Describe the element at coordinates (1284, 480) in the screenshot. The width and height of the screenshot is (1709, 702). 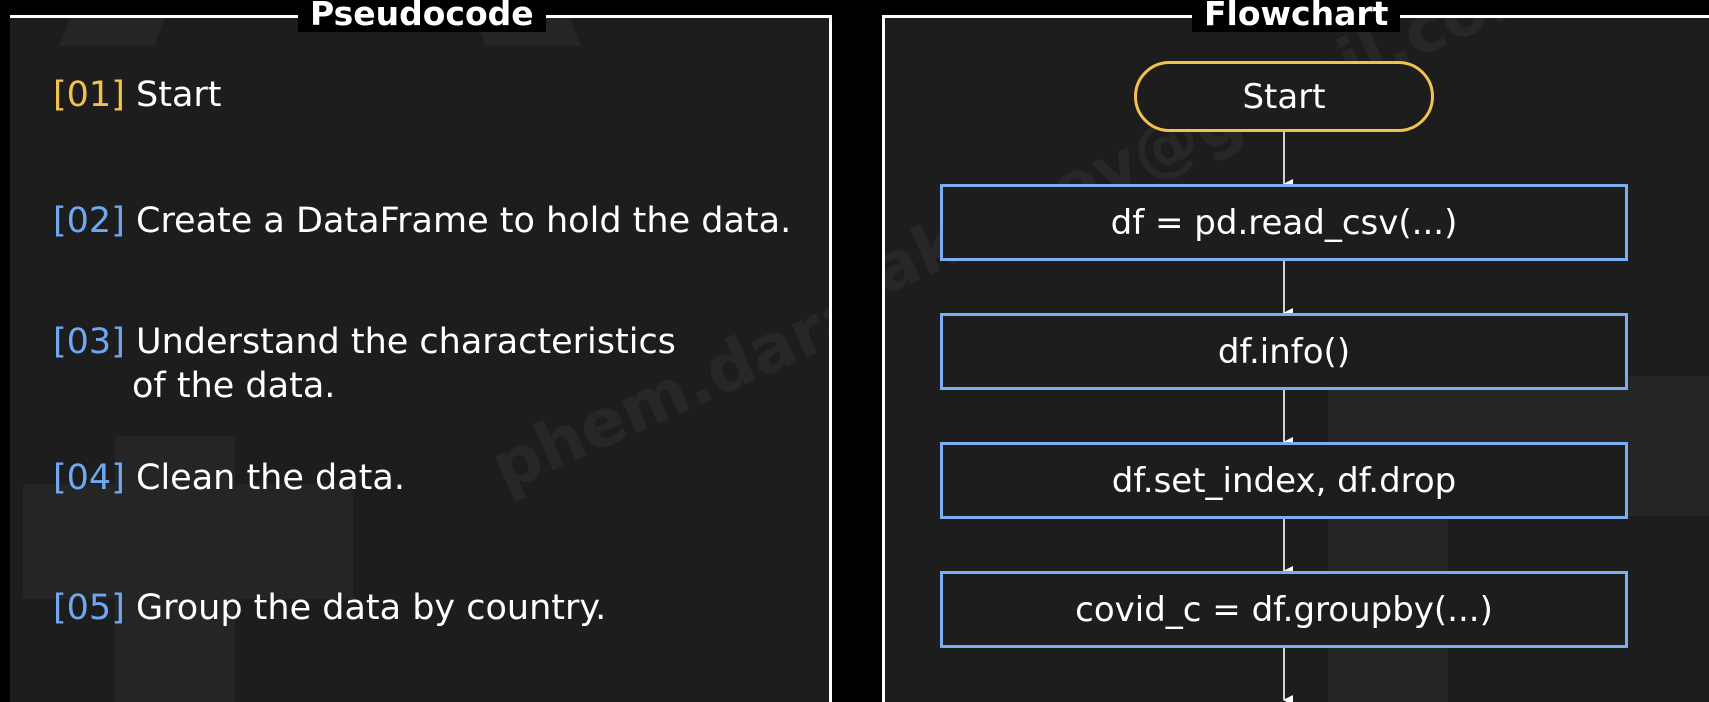
I see `flowchart-box-set-index-drop: df.set_index, df.drop` at that location.